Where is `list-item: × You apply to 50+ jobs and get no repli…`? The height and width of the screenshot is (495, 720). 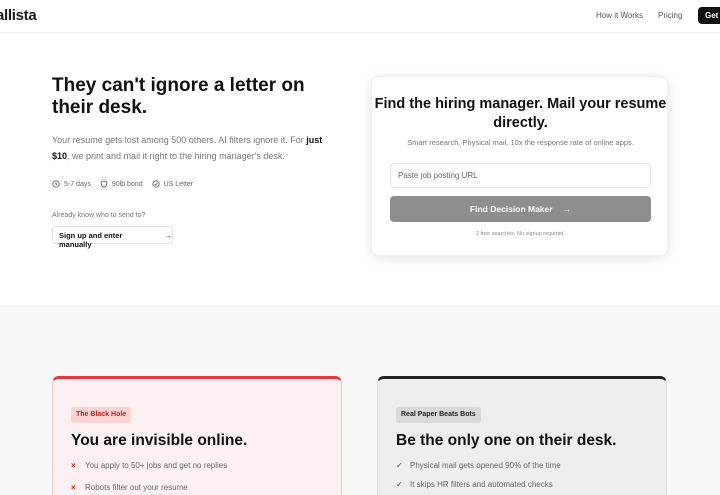 list-item: × You apply to 50+ jobs and get no repli… is located at coordinates (149, 465).